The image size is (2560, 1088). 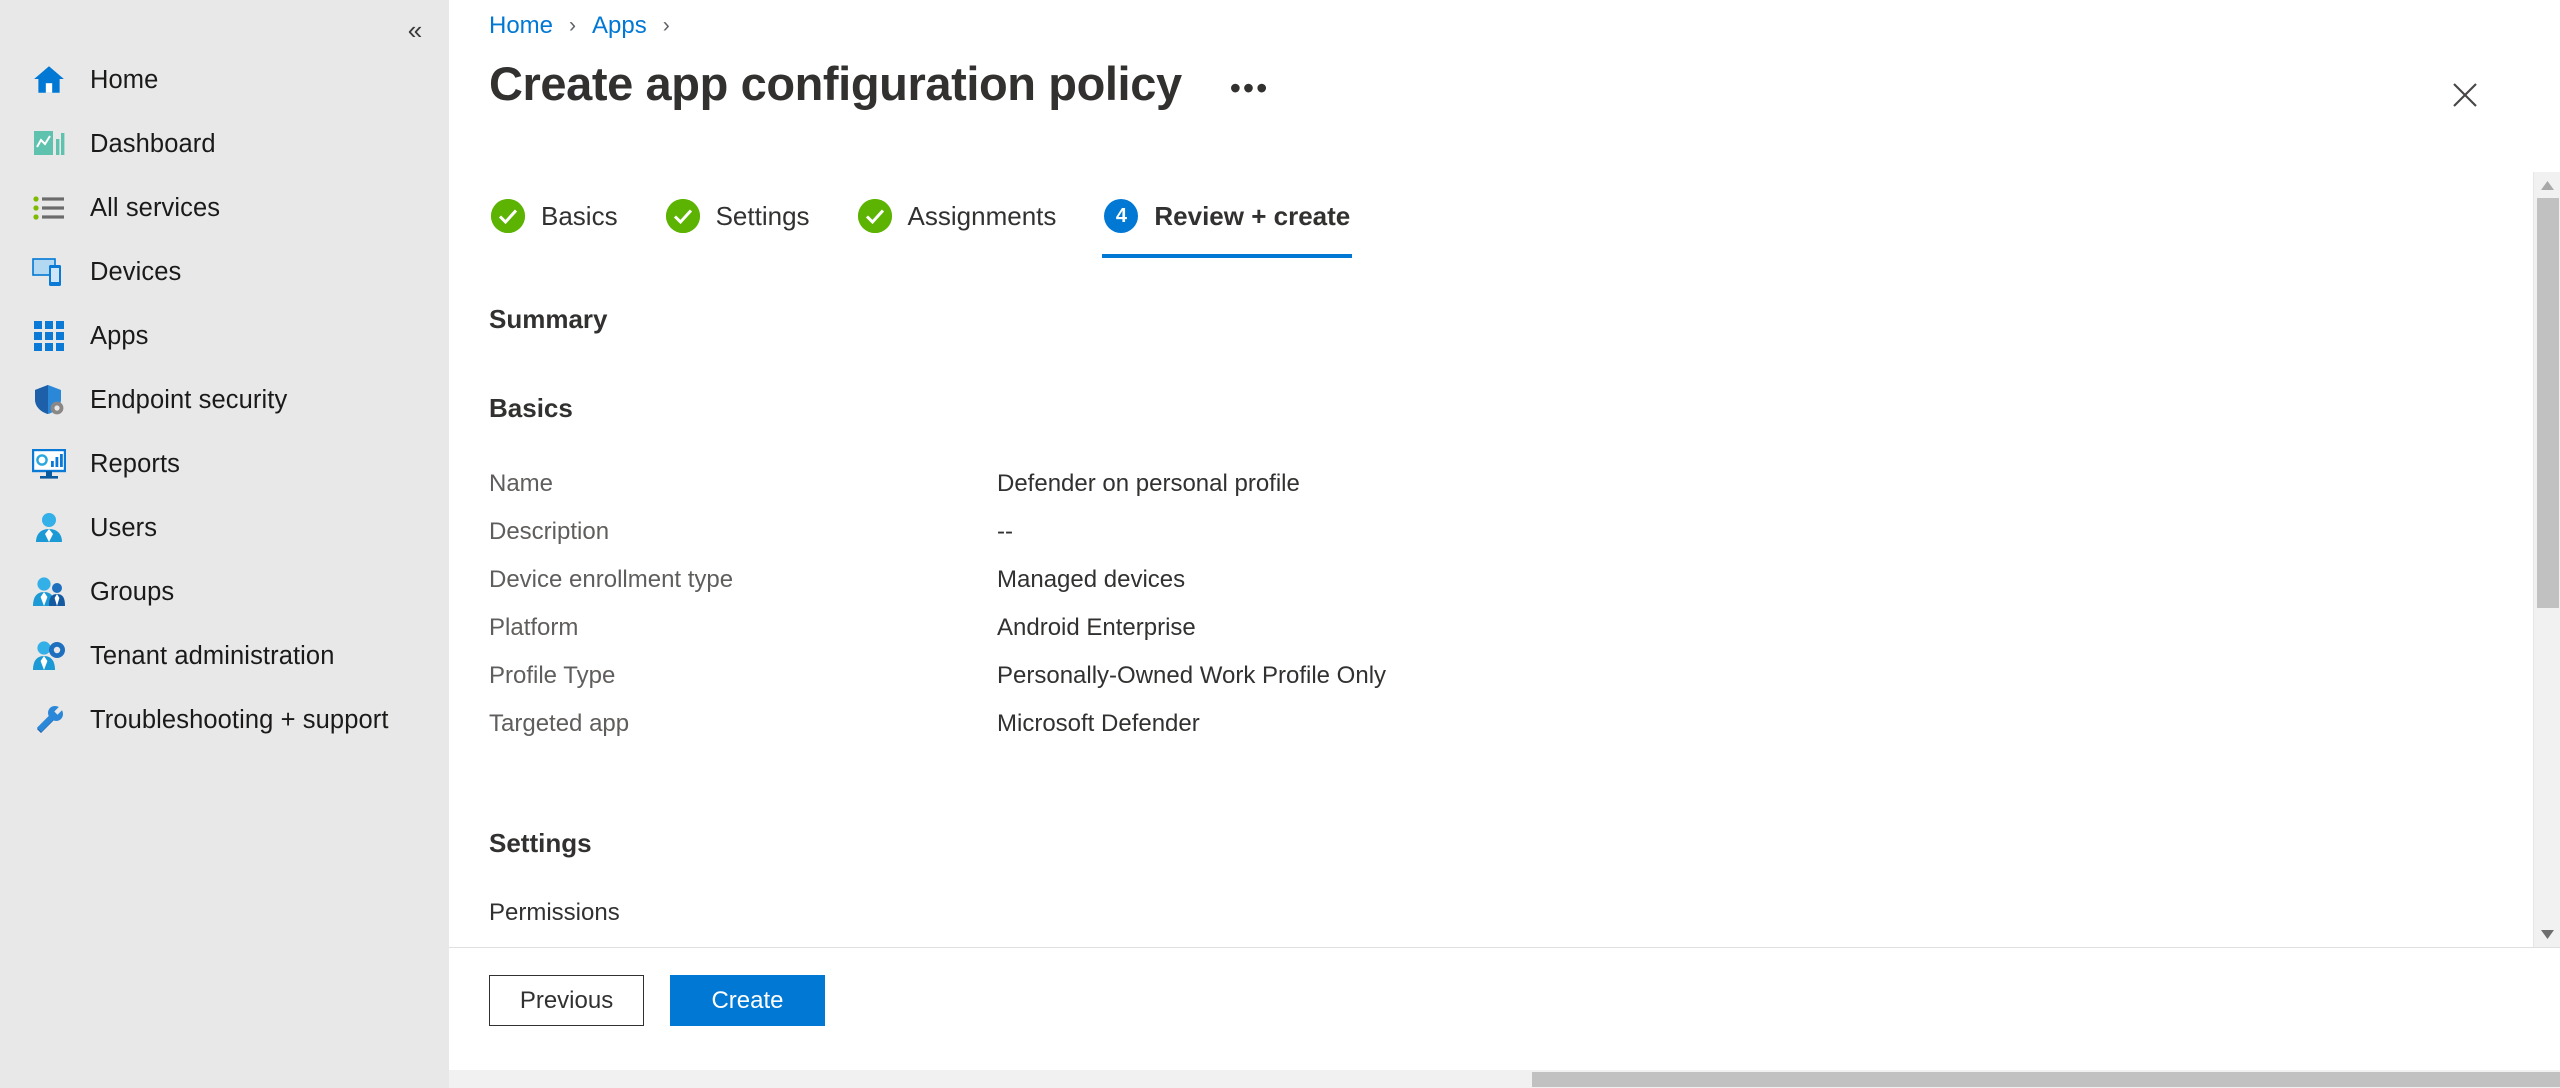 I want to click on sidebar-item-label: Endpoint security, so click(x=189, y=399).